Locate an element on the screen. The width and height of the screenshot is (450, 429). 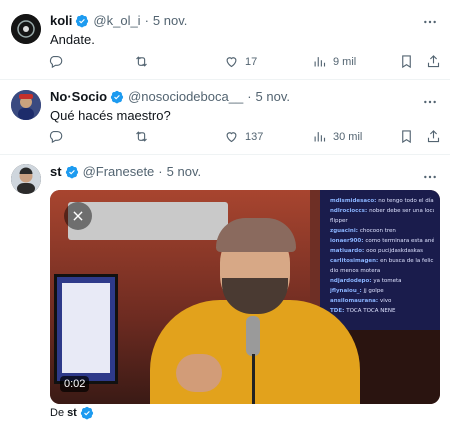
chat-message: dio menos motera is located at coordinates (382, 271).